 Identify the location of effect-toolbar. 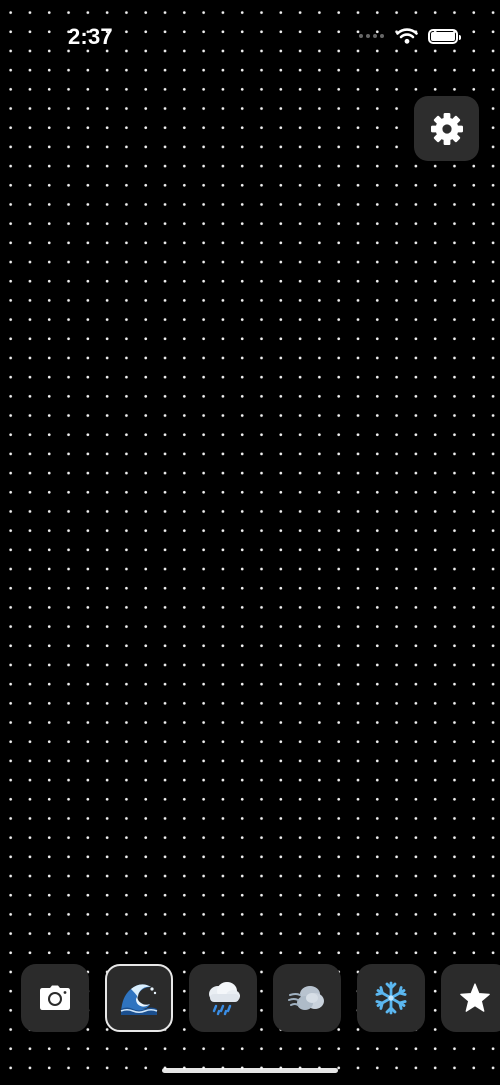
(250, 998).